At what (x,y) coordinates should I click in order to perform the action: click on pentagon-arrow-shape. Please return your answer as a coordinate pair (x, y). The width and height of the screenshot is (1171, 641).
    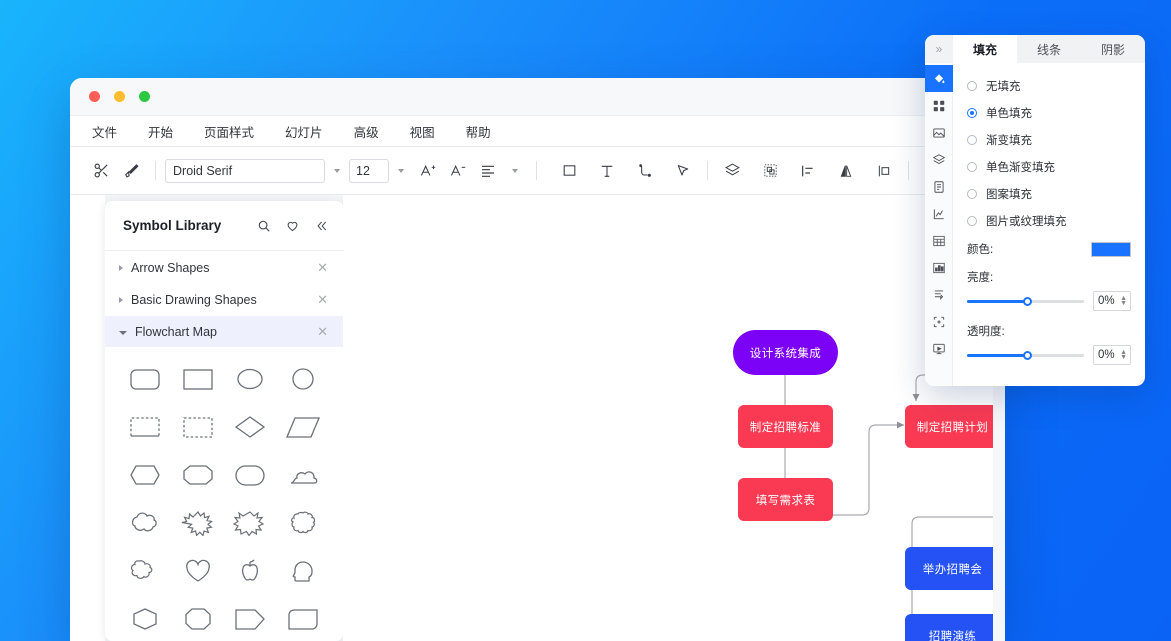
    Looking at the image, I should click on (250, 619).